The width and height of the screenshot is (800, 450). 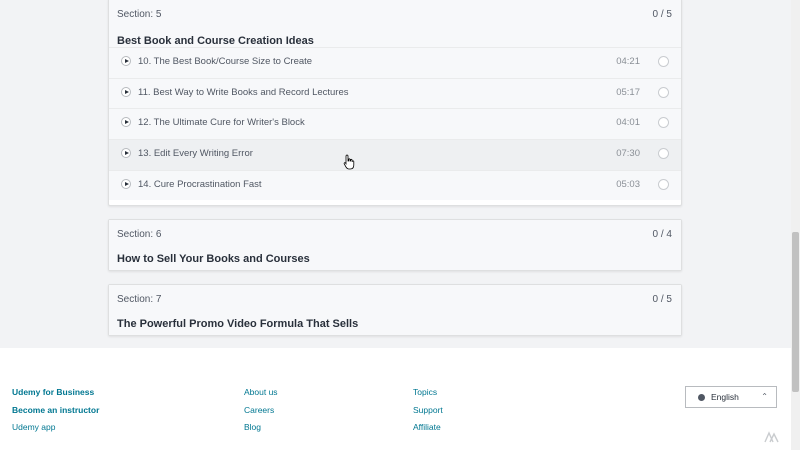 I want to click on lecture-row: 14. Cure Procrastination Fast 05:03, so click(x=395, y=185).